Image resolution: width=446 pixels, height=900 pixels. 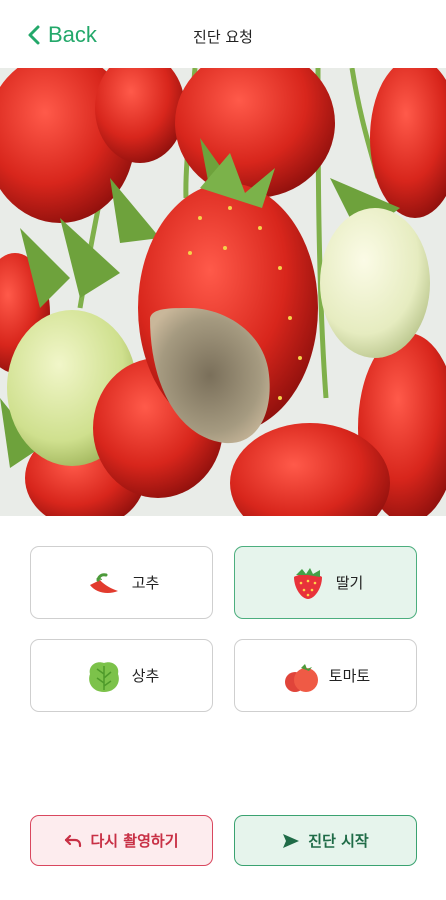 What do you see at coordinates (349, 583) in the screenshot?
I see `crop-label: 딸기` at bounding box center [349, 583].